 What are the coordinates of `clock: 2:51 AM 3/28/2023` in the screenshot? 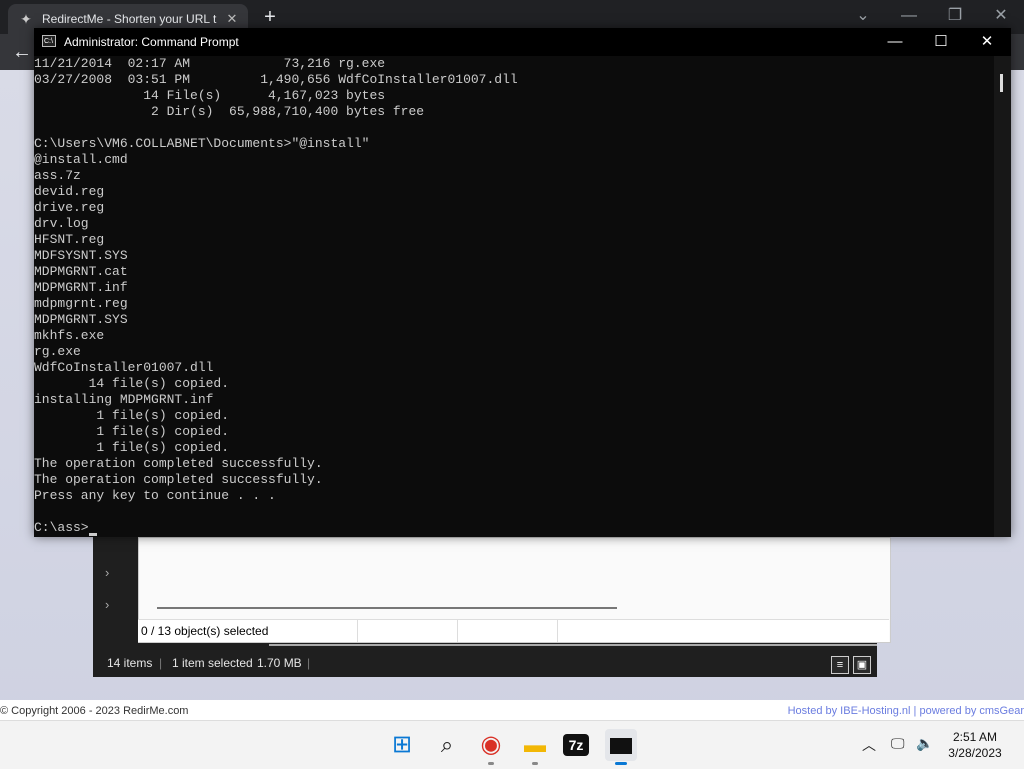 It's located at (975, 745).